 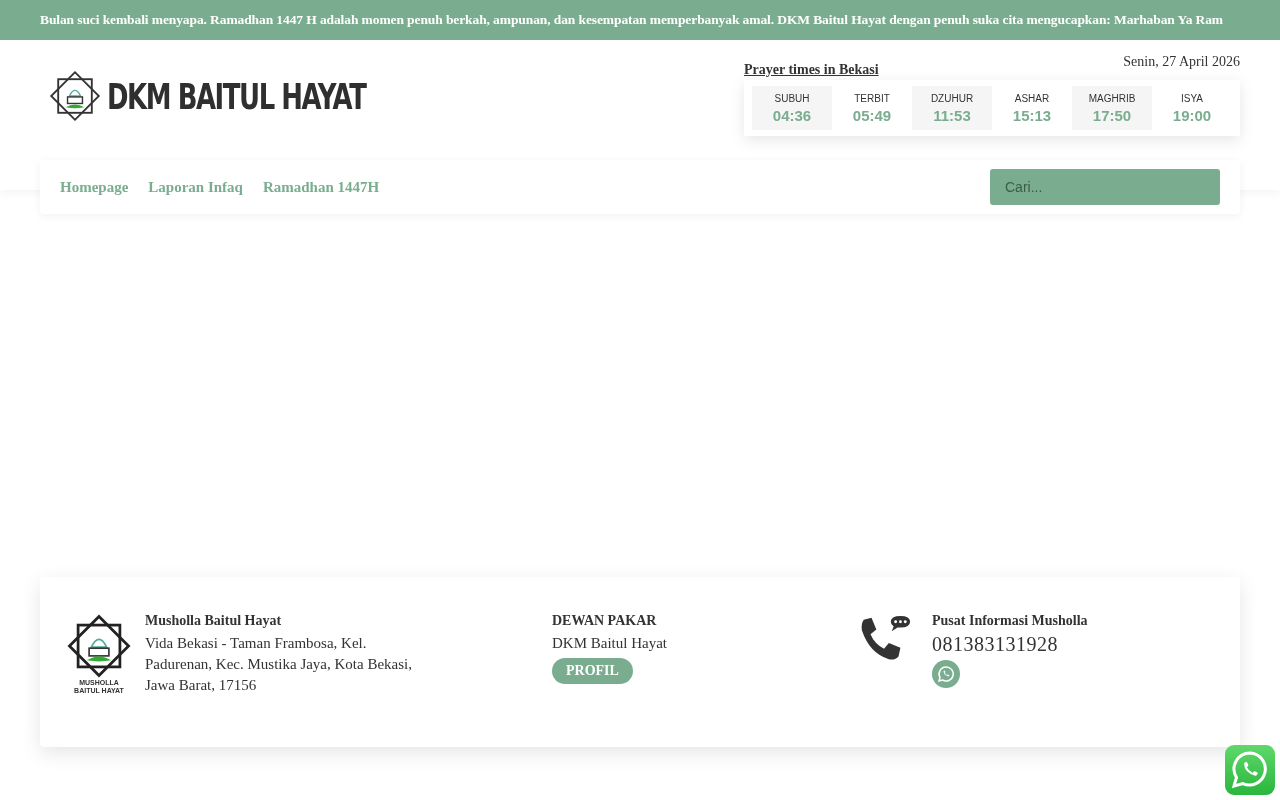 I want to click on prayer-time: 19:00, so click(x=1192, y=115).